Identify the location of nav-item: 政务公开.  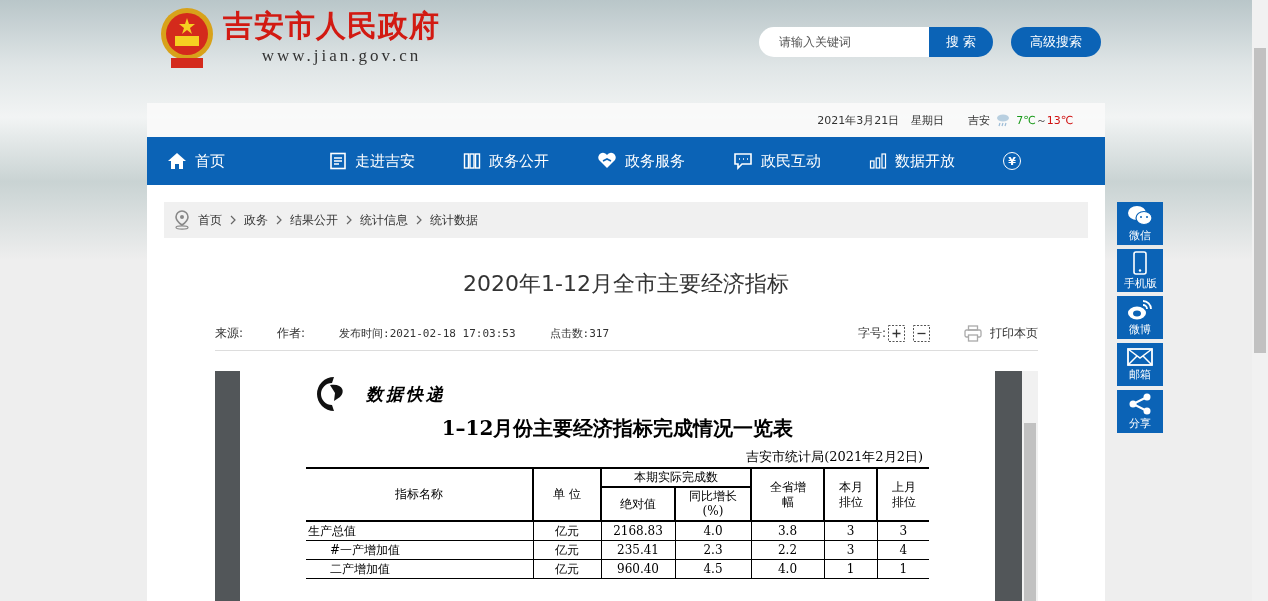
(506, 161).